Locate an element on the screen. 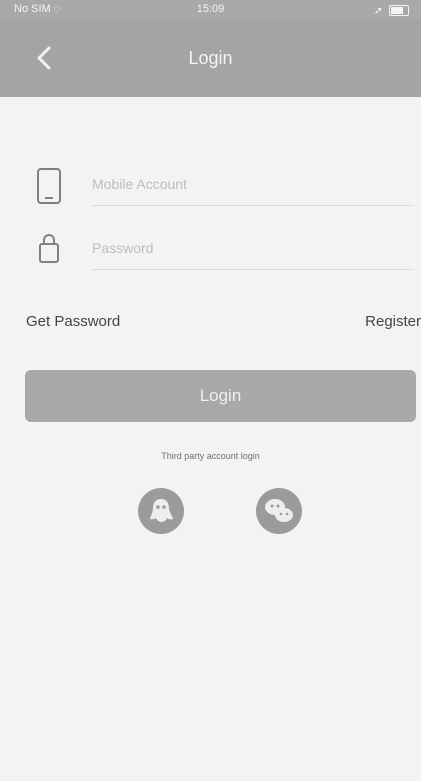 The image size is (421, 781). page-title: Login is located at coordinates (210, 58).